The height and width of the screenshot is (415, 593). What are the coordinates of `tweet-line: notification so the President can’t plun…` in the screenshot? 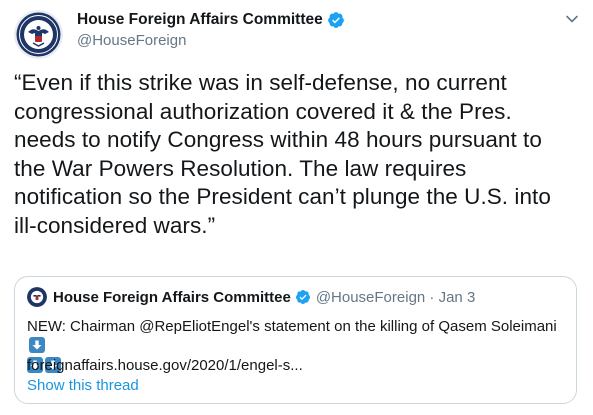 It's located at (282, 197).